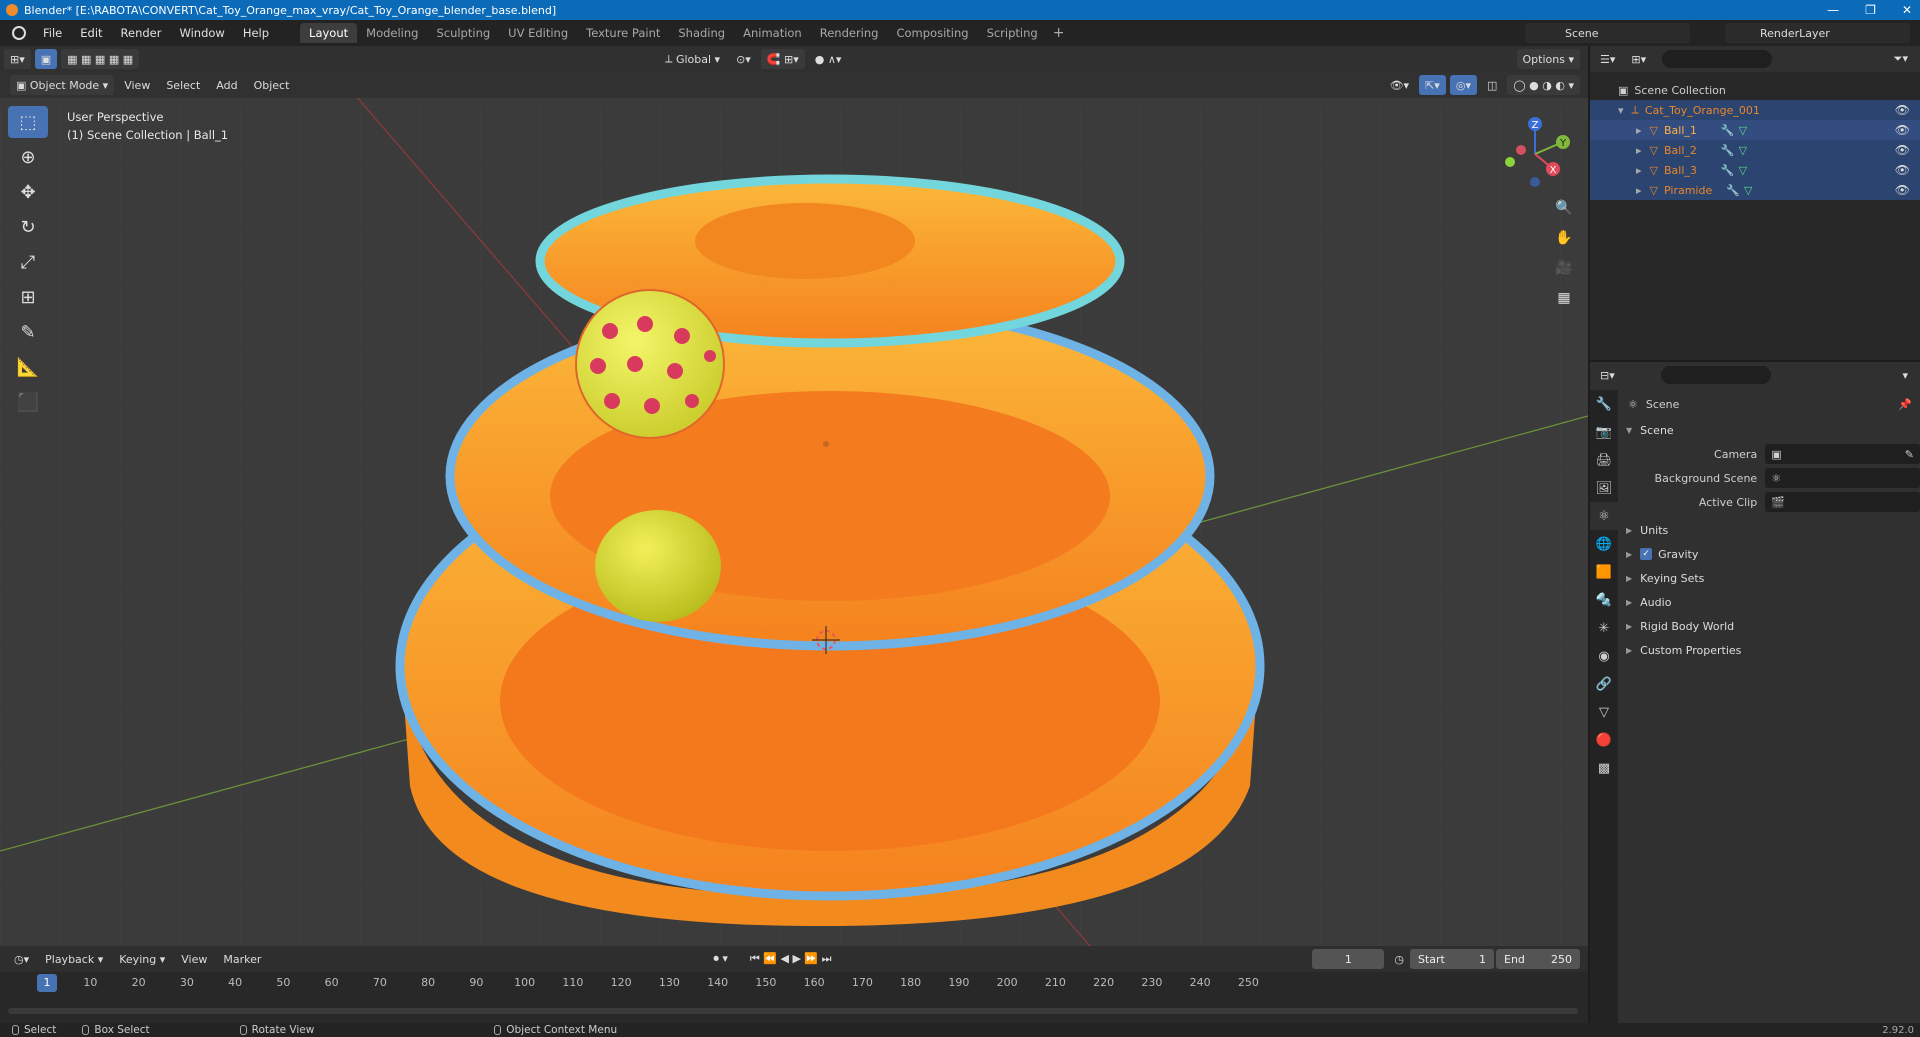 The image size is (1920, 1037). I want to click on ball-polka, so click(650, 364).